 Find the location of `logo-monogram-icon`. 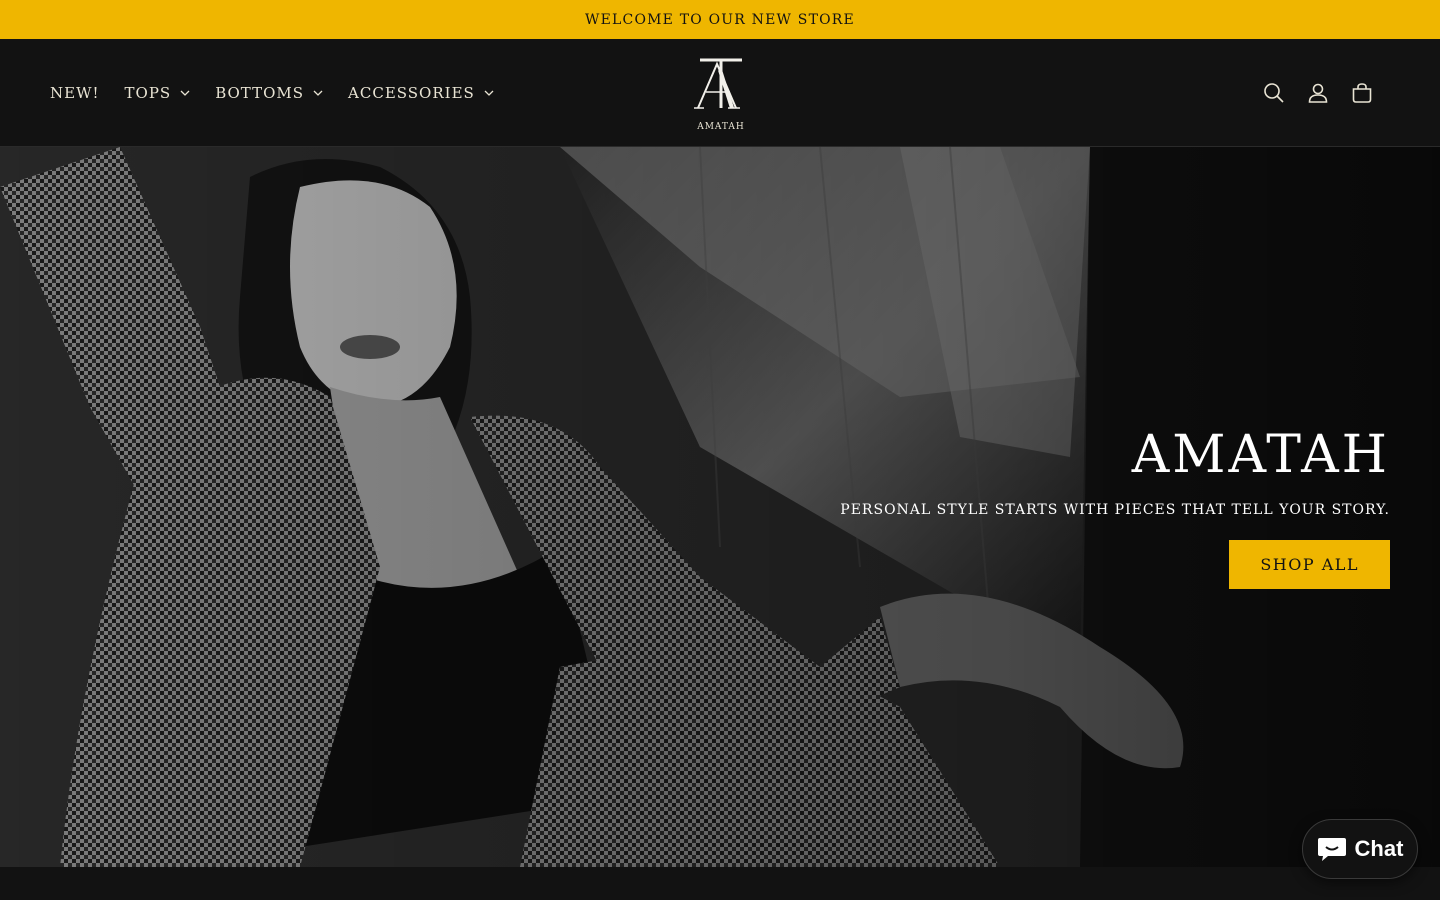

logo-monogram-icon is located at coordinates (718, 83).